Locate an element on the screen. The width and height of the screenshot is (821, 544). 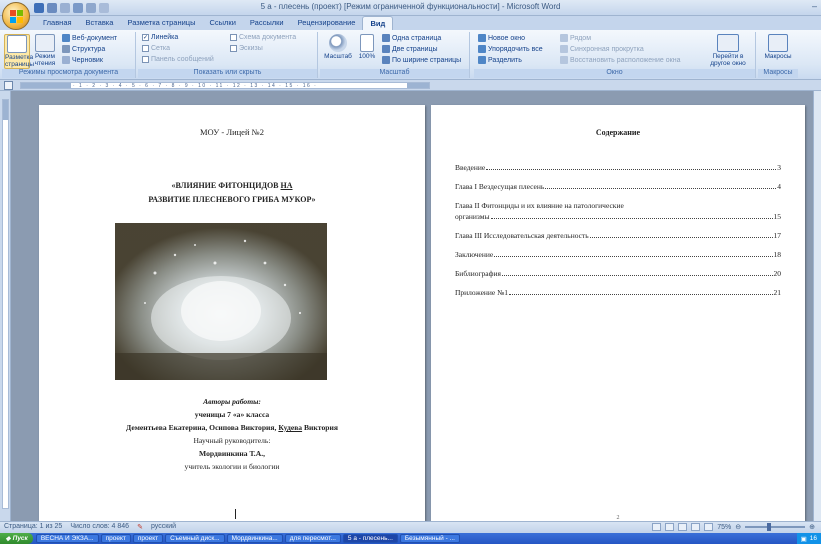
two-pages-button: Две страницы is located at coordinates (410, 49).